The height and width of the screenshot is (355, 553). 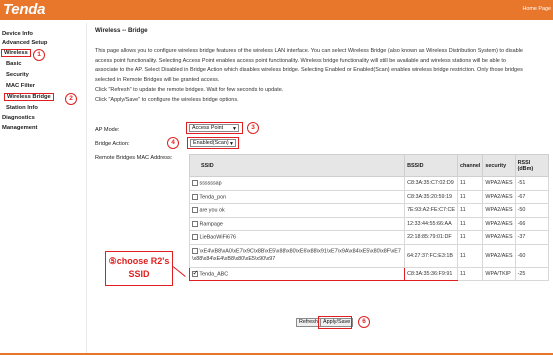 I want to click on callout-3: 3, so click(x=253, y=128).